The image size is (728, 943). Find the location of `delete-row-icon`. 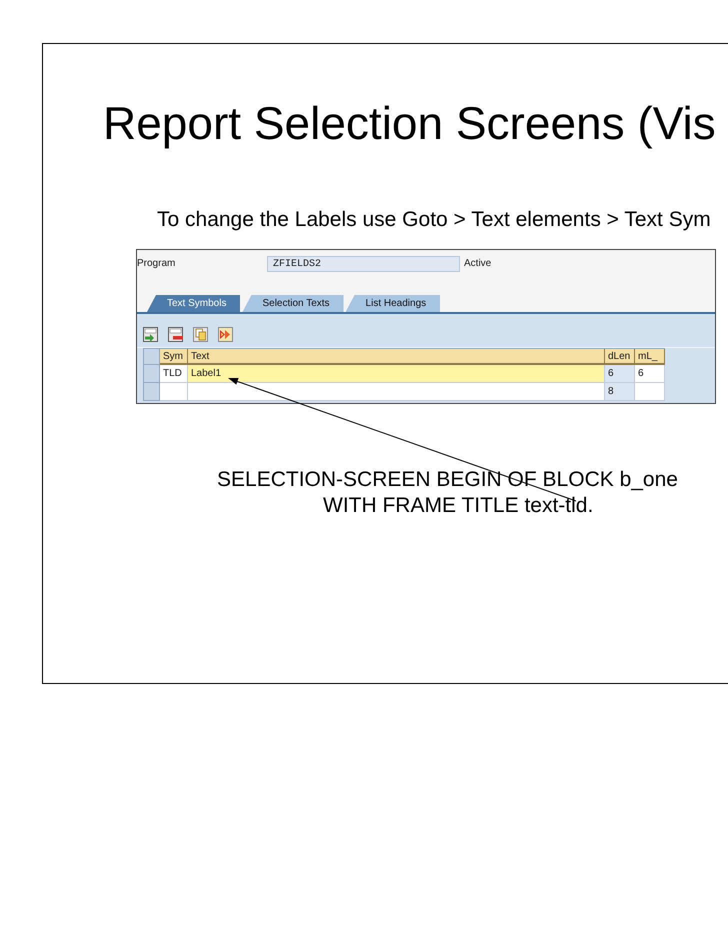

delete-row-icon is located at coordinates (175, 334).